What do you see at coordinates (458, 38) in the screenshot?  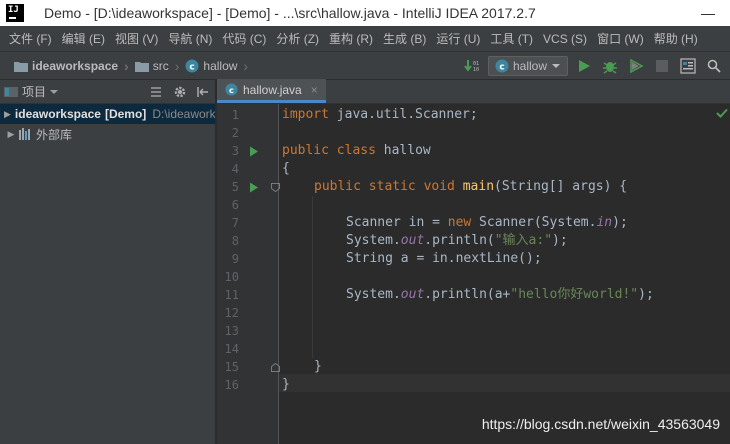 I see `menu-run: 运行 (U)` at bounding box center [458, 38].